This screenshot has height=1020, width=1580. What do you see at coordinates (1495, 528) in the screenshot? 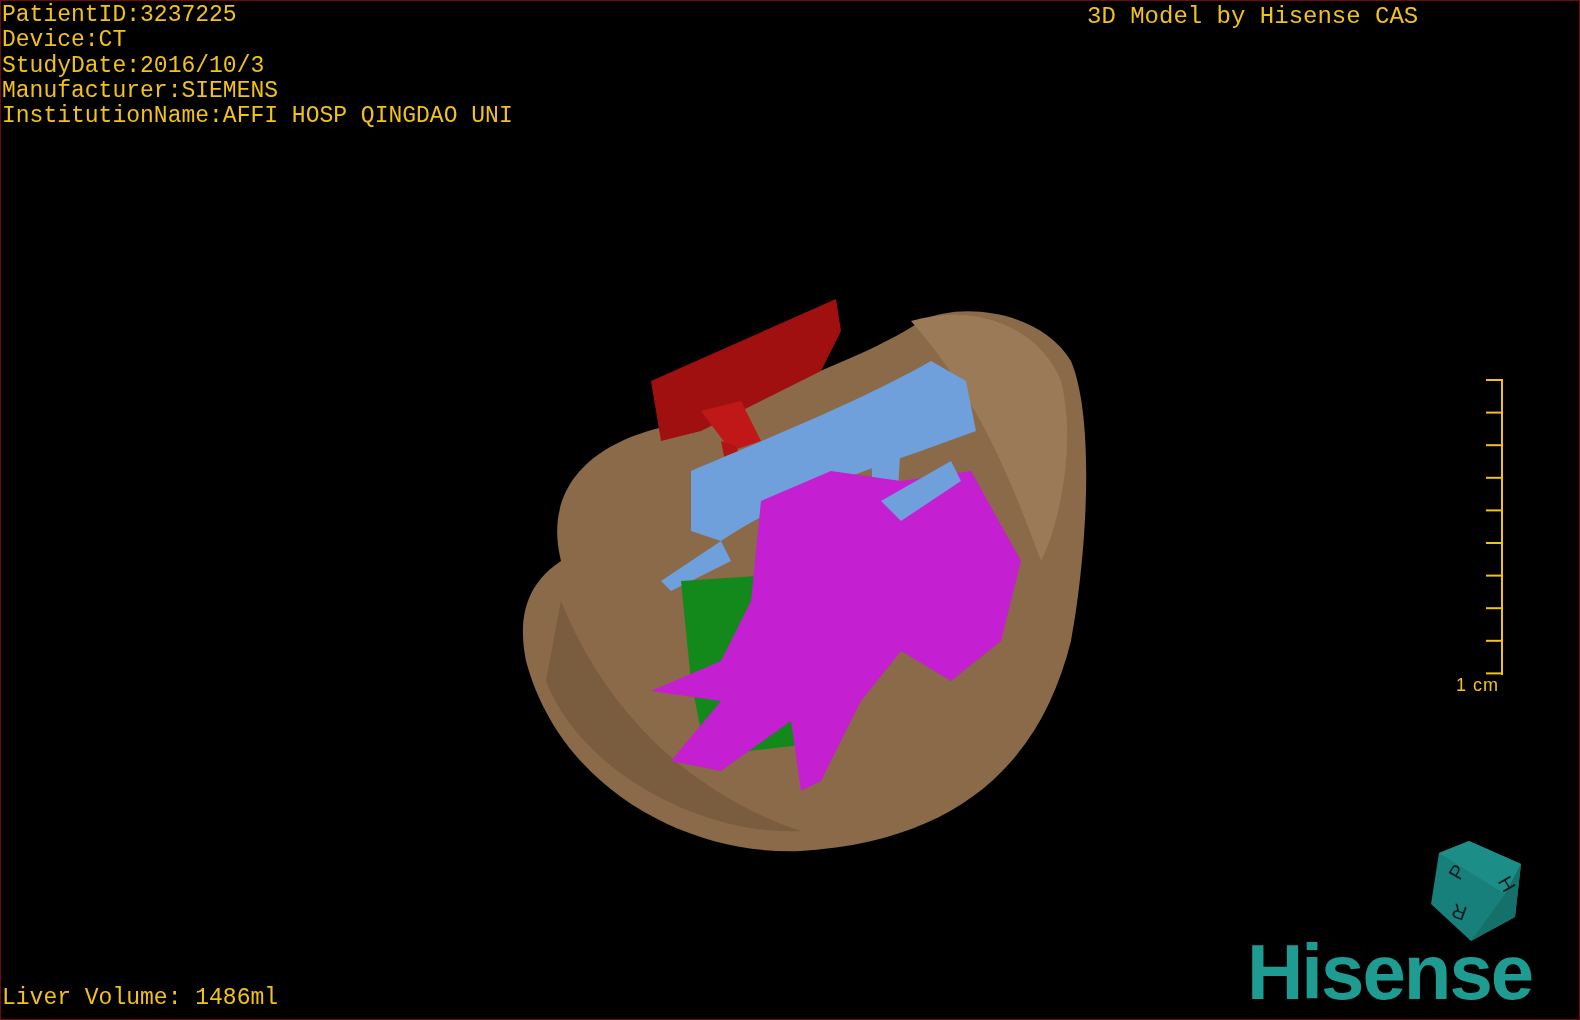
I see `scale-bar-icon` at bounding box center [1495, 528].